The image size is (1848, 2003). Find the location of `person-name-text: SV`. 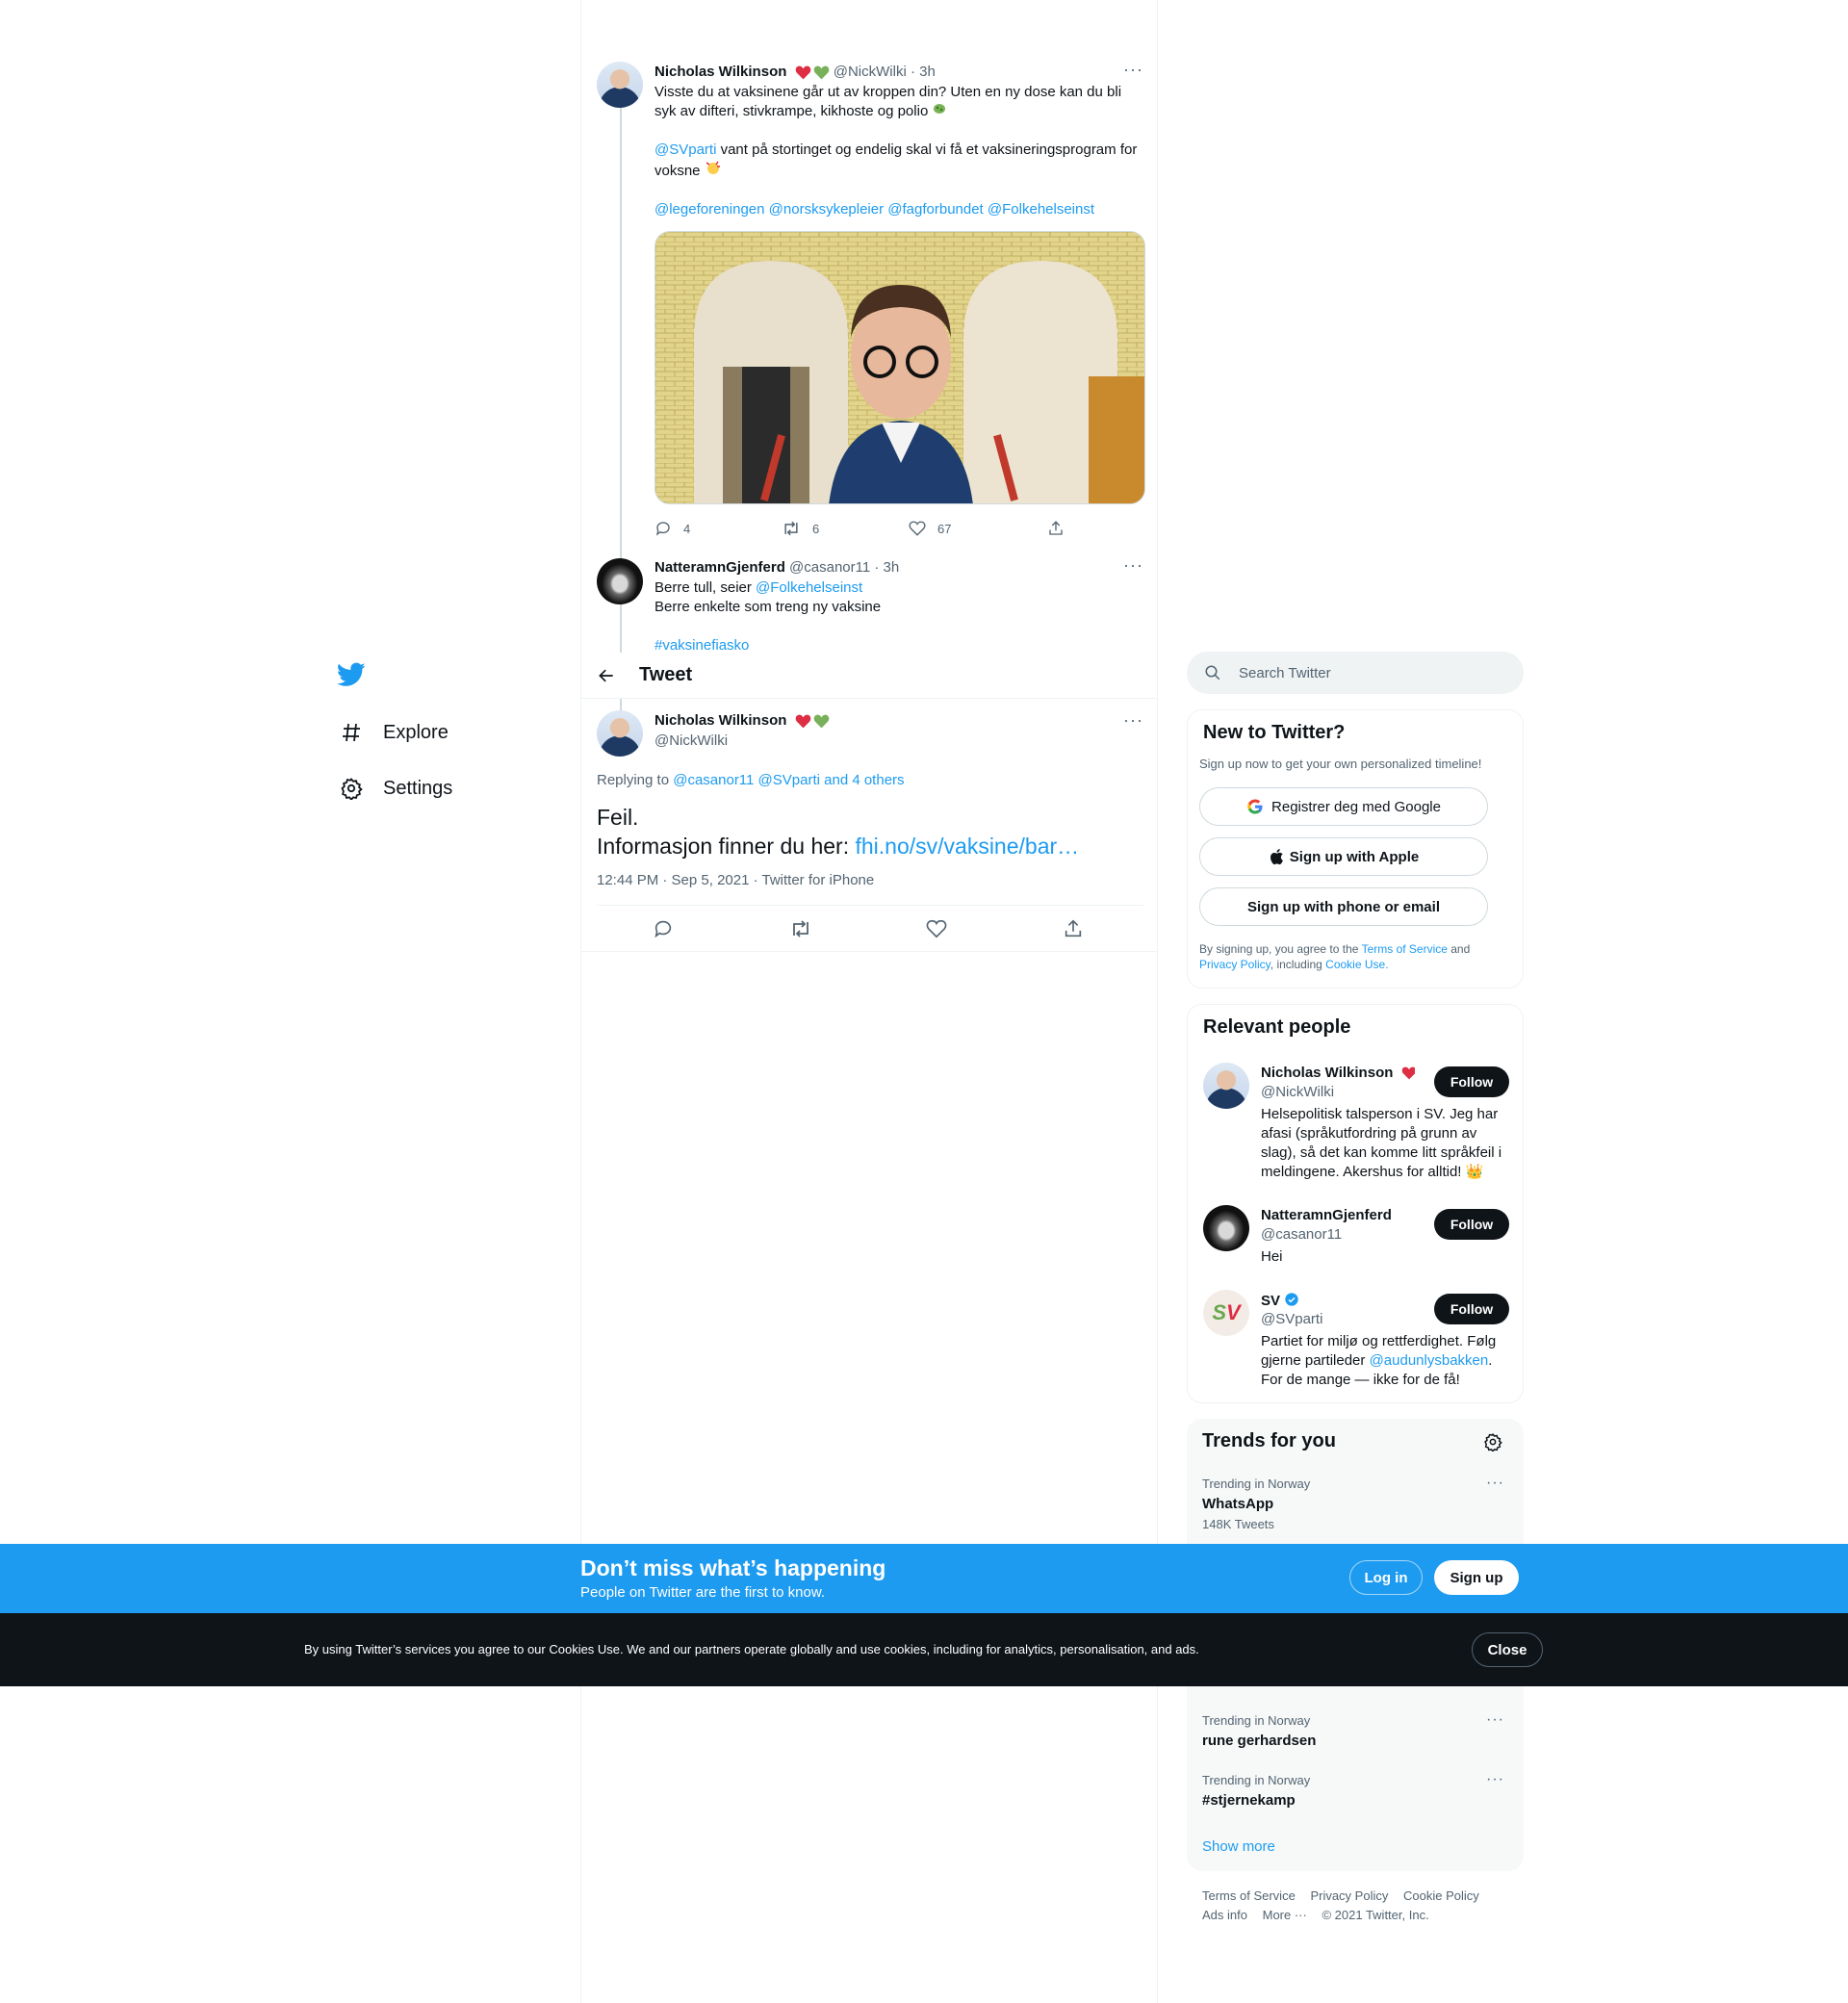

person-name-text: SV is located at coordinates (1271, 1301).